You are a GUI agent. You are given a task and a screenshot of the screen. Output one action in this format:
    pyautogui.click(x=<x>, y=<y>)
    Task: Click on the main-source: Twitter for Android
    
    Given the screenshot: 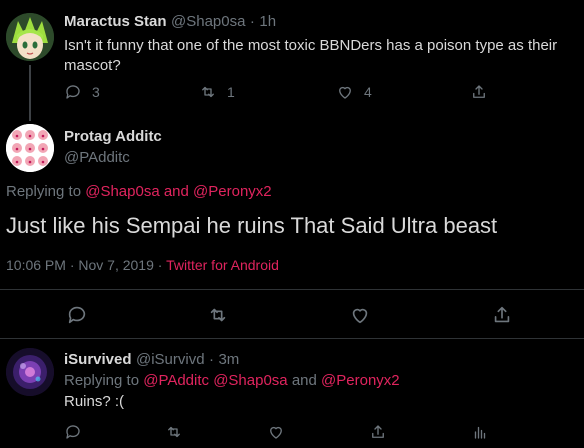 What is the action you would take?
    pyautogui.click(x=222, y=265)
    